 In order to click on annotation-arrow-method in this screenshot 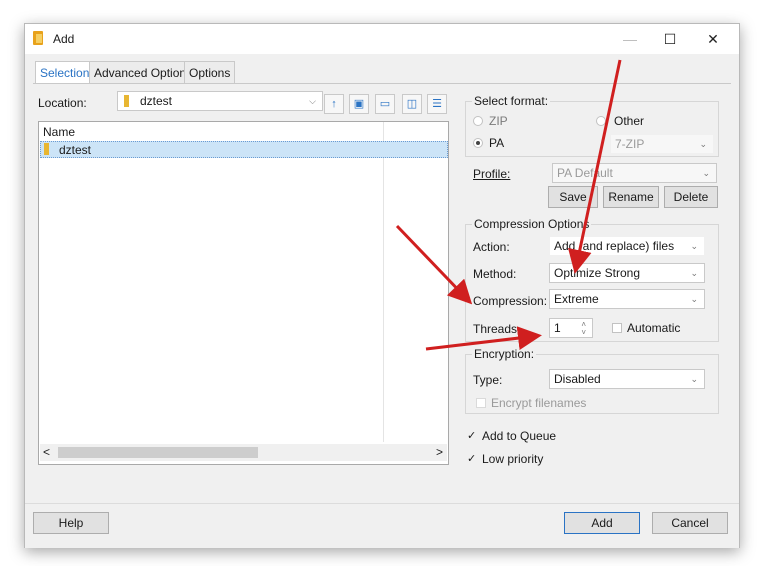, I will do `click(594, 166)`.